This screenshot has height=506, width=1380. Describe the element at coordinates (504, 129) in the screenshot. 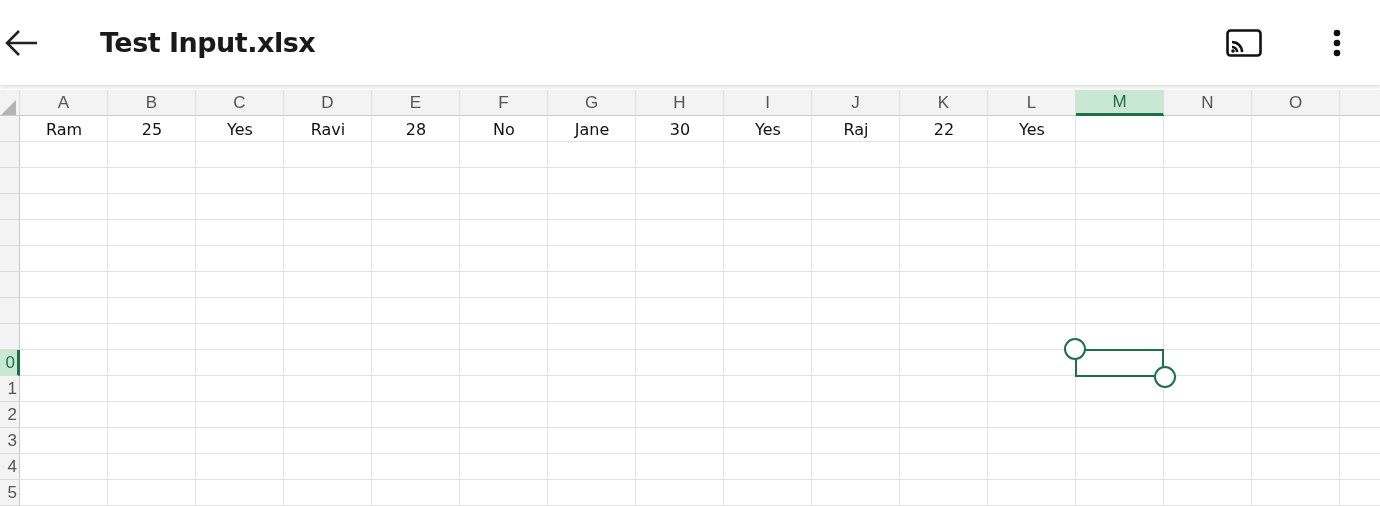

I see `table-cell-text: No` at that location.